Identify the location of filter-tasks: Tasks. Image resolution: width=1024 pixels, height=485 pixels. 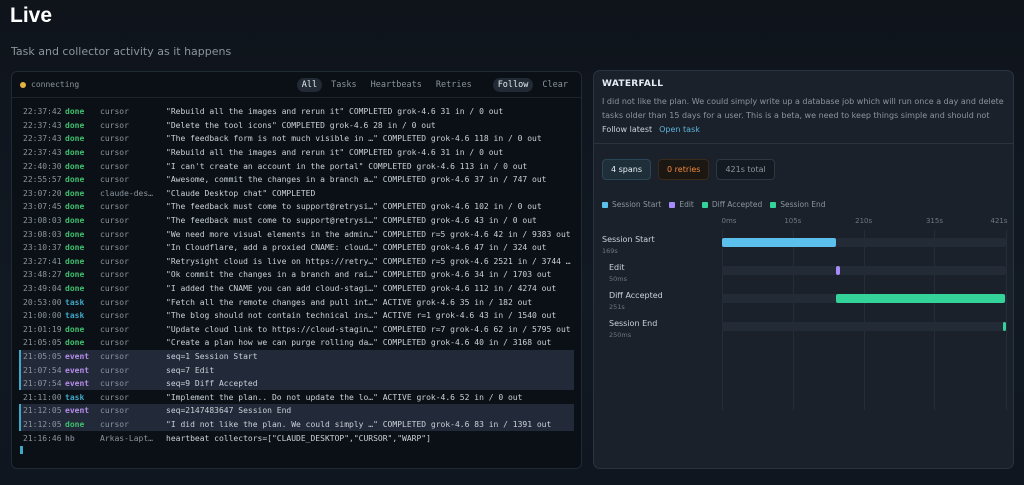
(344, 85).